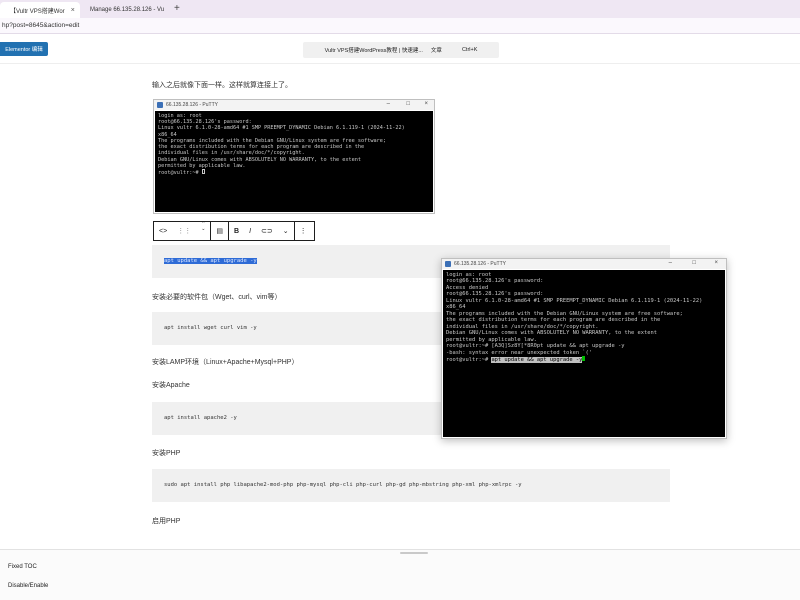 The image size is (800, 600). What do you see at coordinates (286, 231) in the screenshot?
I see `chevron-down-icon: ⌄` at bounding box center [286, 231].